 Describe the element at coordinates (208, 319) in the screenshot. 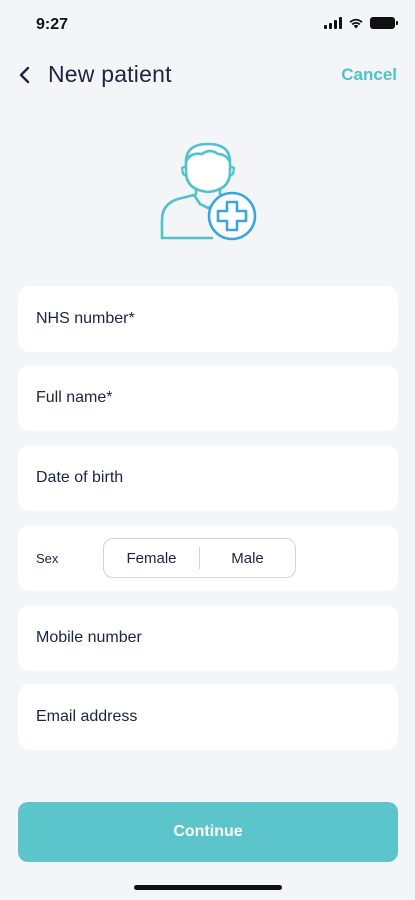

I see `nhs-number-field: NHS number*` at that location.